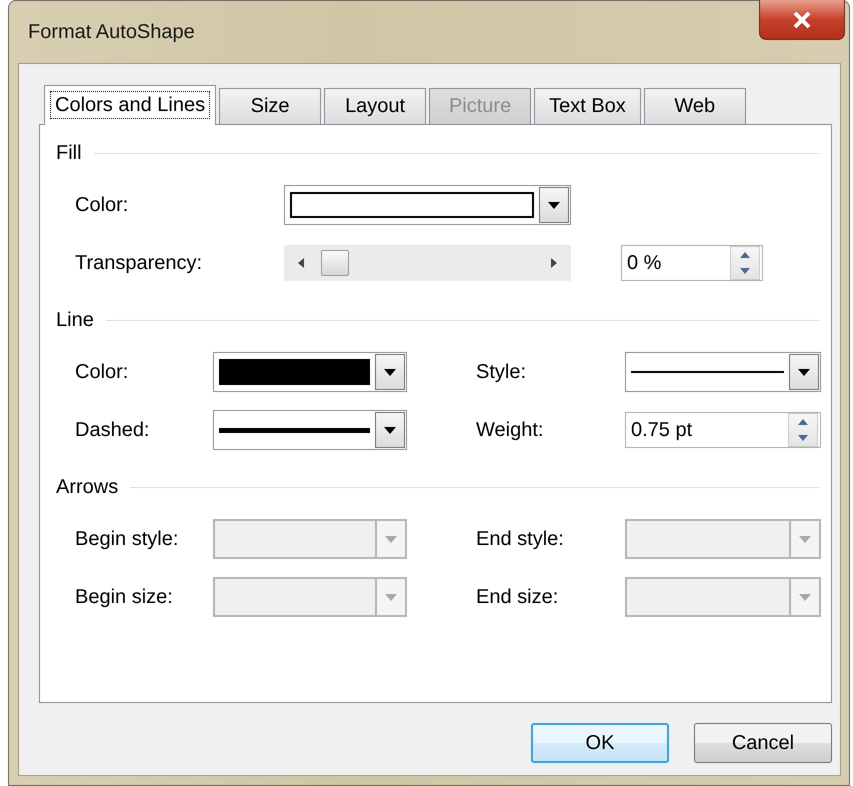 This screenshot has width=853, height=786. What do you see at coordinates (69, 153) in the screenshot?
I see `section-title: Fill` at bounding box center [69, 153].